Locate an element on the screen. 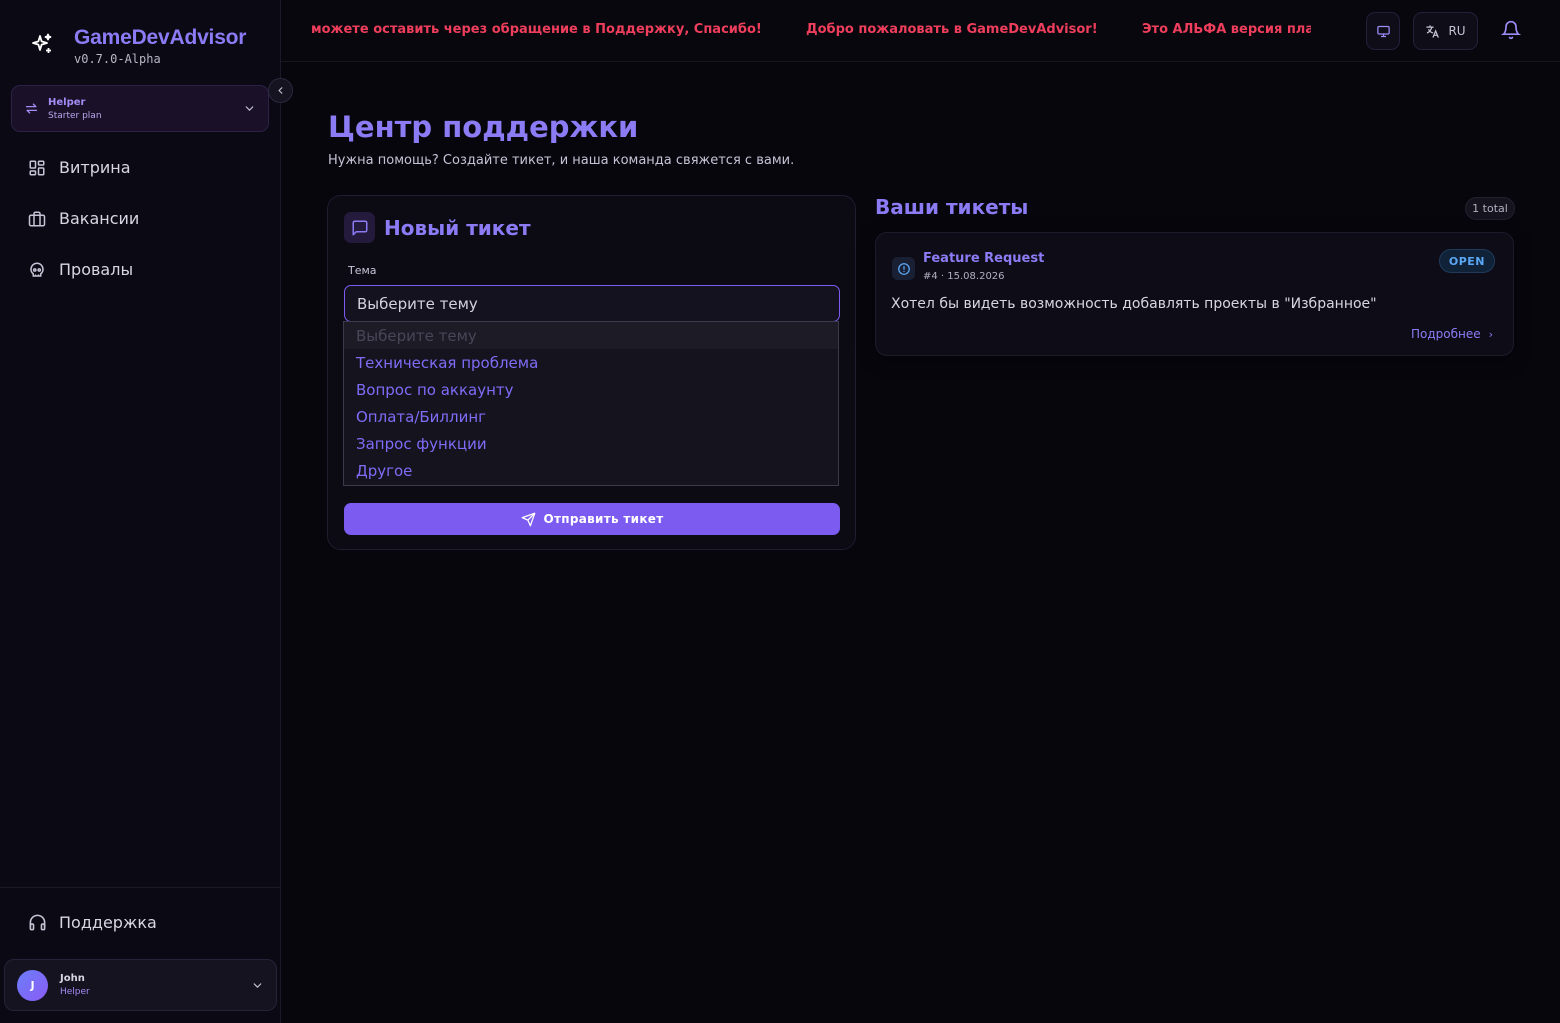 This screenshot has width=1560, height=1023. topic-select: Выберите тему is located at coordinates (592, 303).